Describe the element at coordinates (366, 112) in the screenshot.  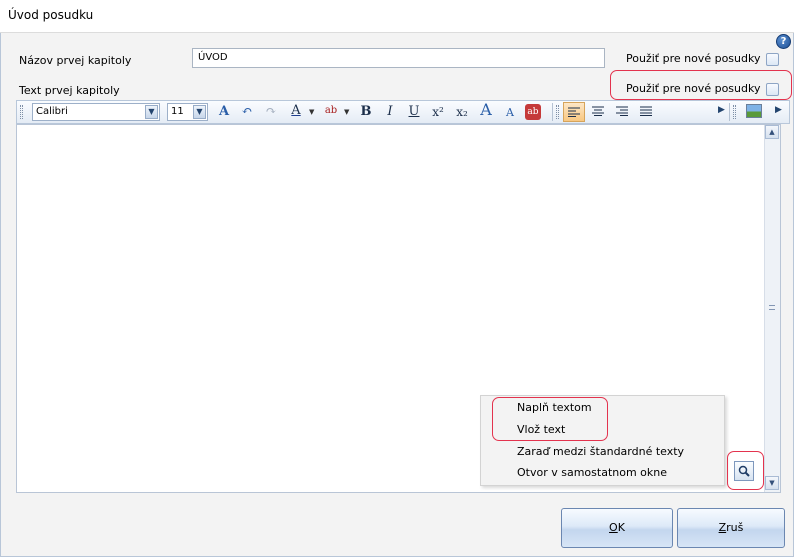
I see `bold-button: B` at that location.